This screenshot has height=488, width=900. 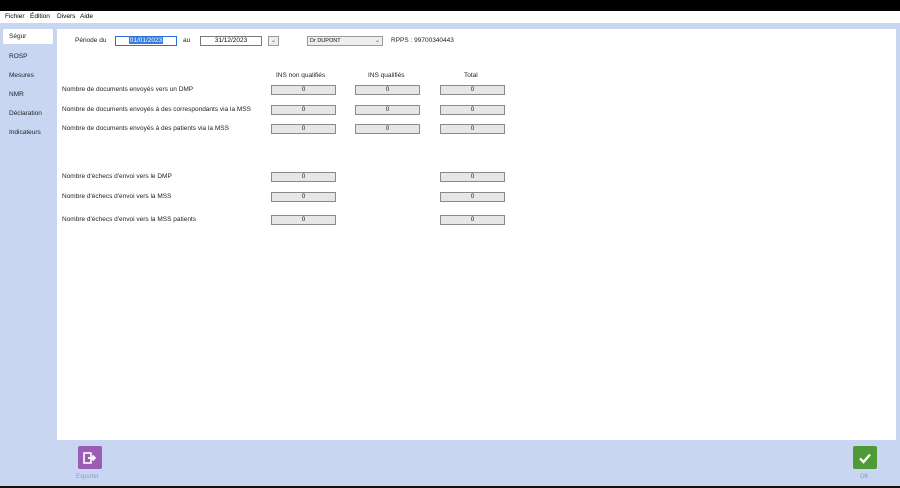 I want to click on checkmark-icon, so click(x=865, y=458).